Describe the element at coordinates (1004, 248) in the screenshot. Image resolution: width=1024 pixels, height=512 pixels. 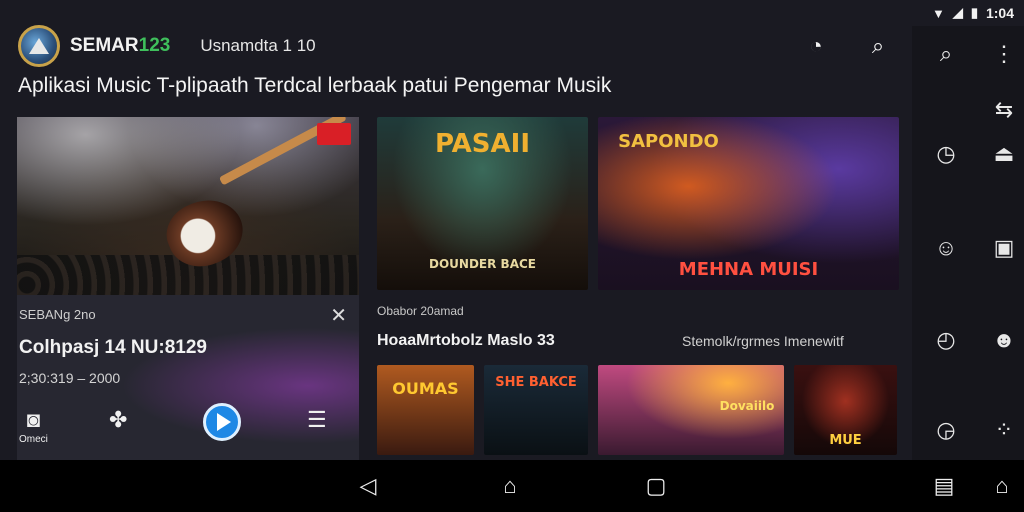
I see `device-icon: ▣` at that location.